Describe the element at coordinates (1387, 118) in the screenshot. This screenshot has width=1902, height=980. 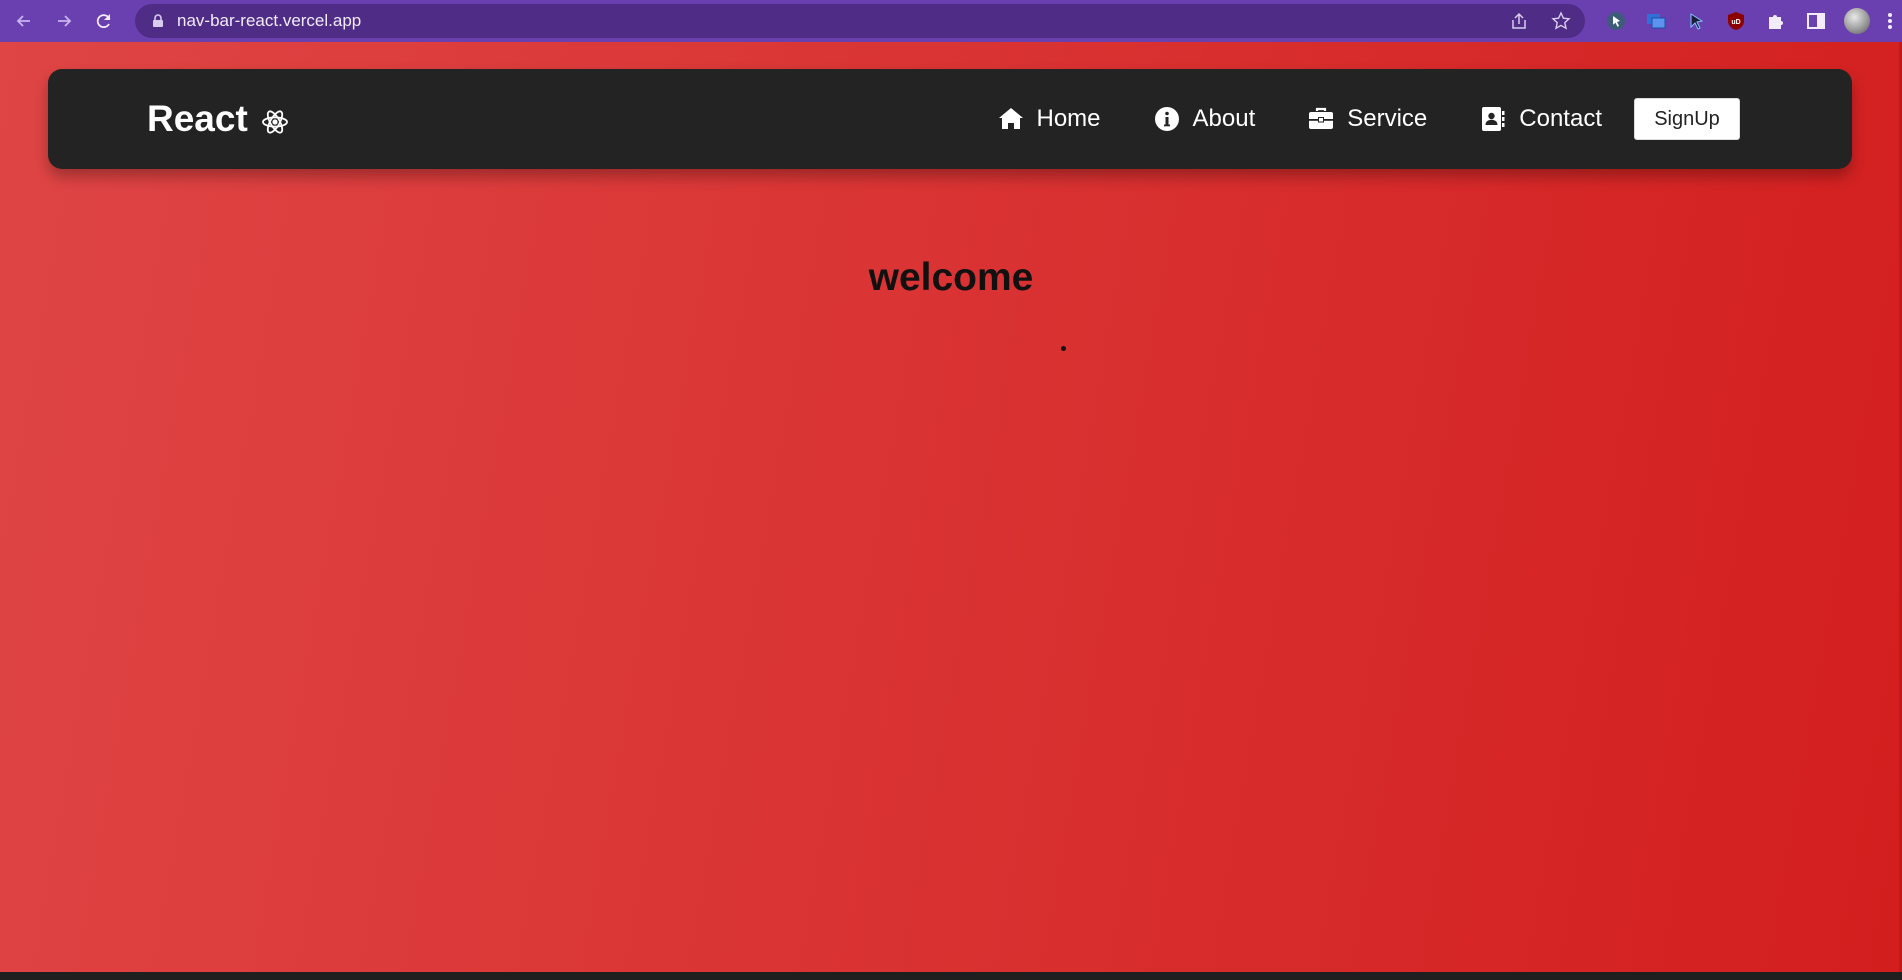
I see `nav-link-label: Service` at that location.